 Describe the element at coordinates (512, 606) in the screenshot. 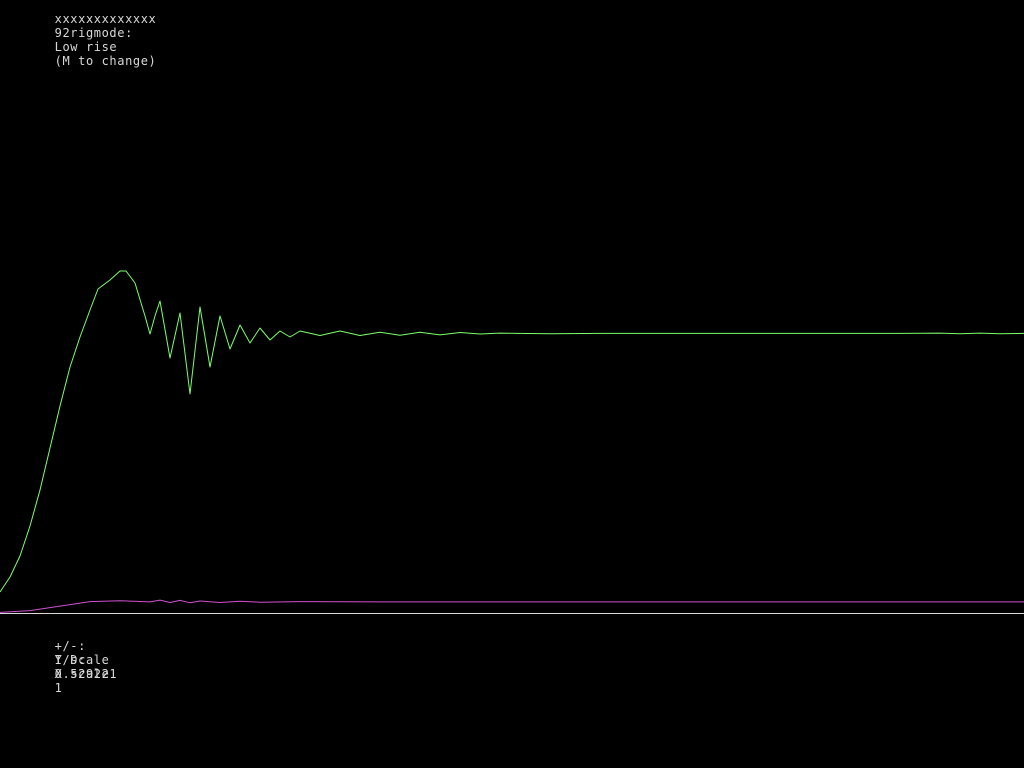

I see `control-effort-trace` at that location.